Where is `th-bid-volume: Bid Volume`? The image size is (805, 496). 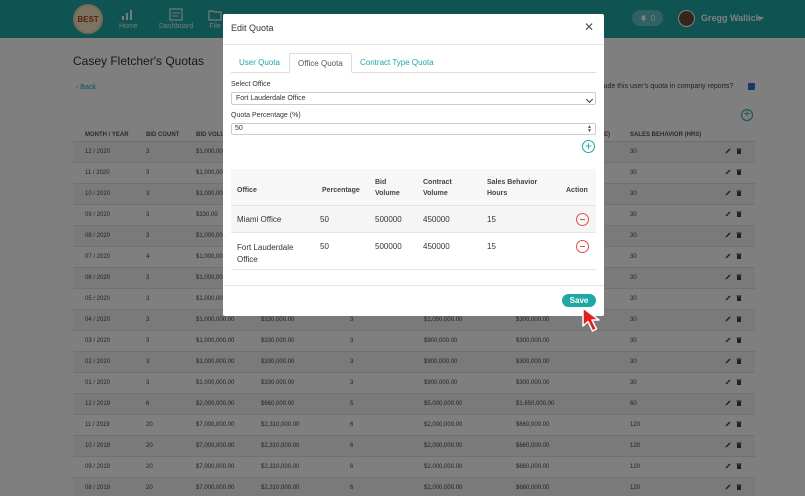
th-bid-volume: Bid Volume is located at coordinates (387, 188).